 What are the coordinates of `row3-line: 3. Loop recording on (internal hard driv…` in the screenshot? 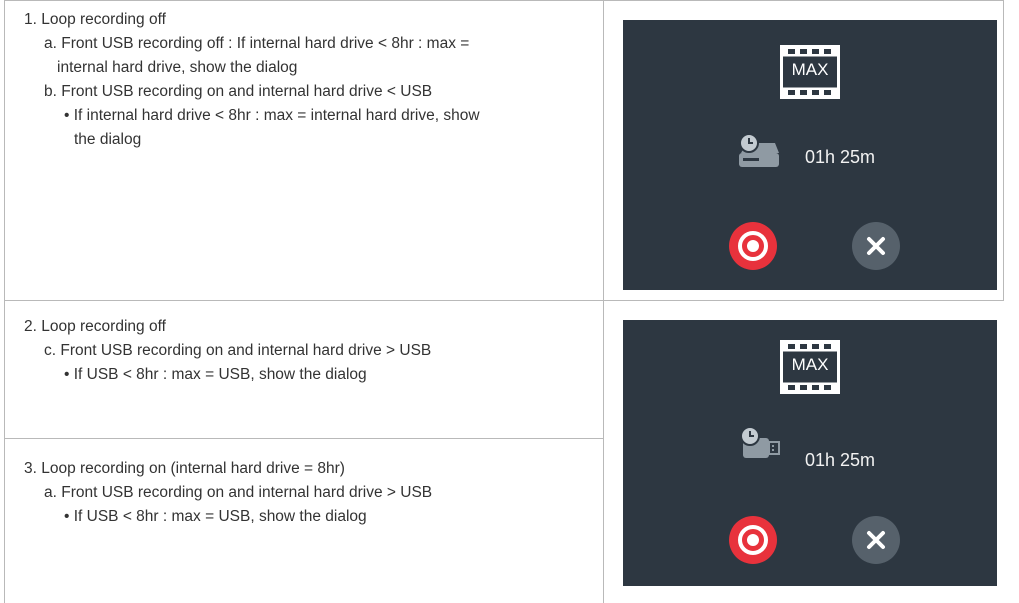 It's located at (184, 468).